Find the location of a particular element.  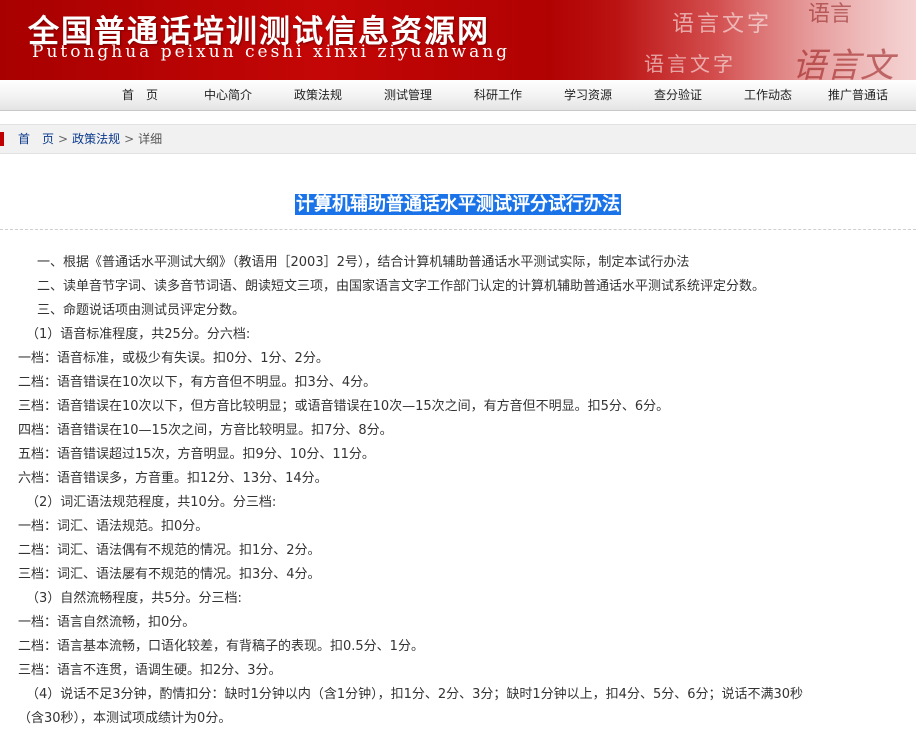

article-paragraph: 五档：语音错误超过15次，方音明显。扣9分、10分、11分。 is located at coordinates (196, 454).